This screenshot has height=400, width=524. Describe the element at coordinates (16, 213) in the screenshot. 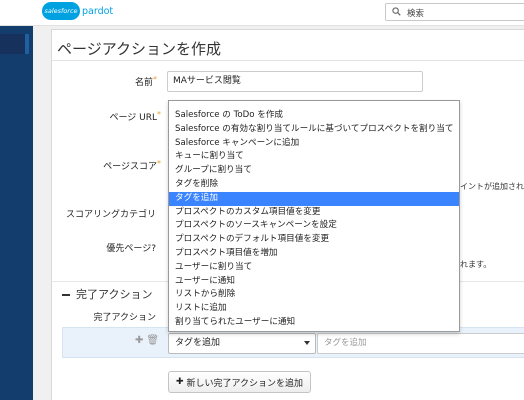

I see `left-nav-rail` at that location.